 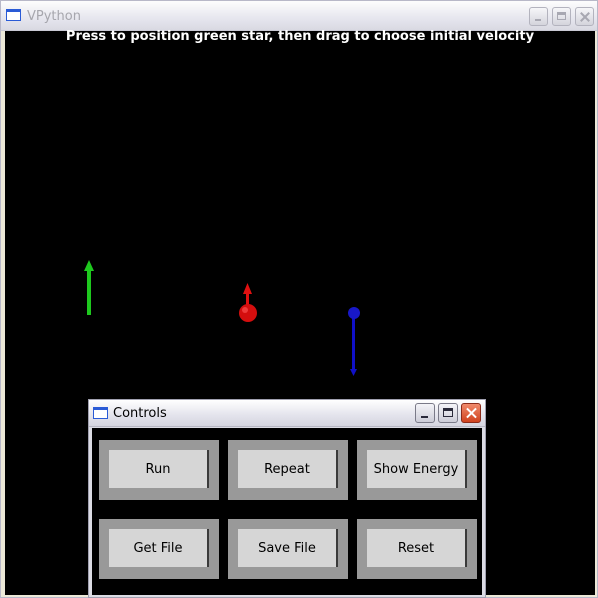 What do you see at coordinates (140, 413) in the screenshot?
I see `controls-title: Controls` at bounding box center [140, 413].